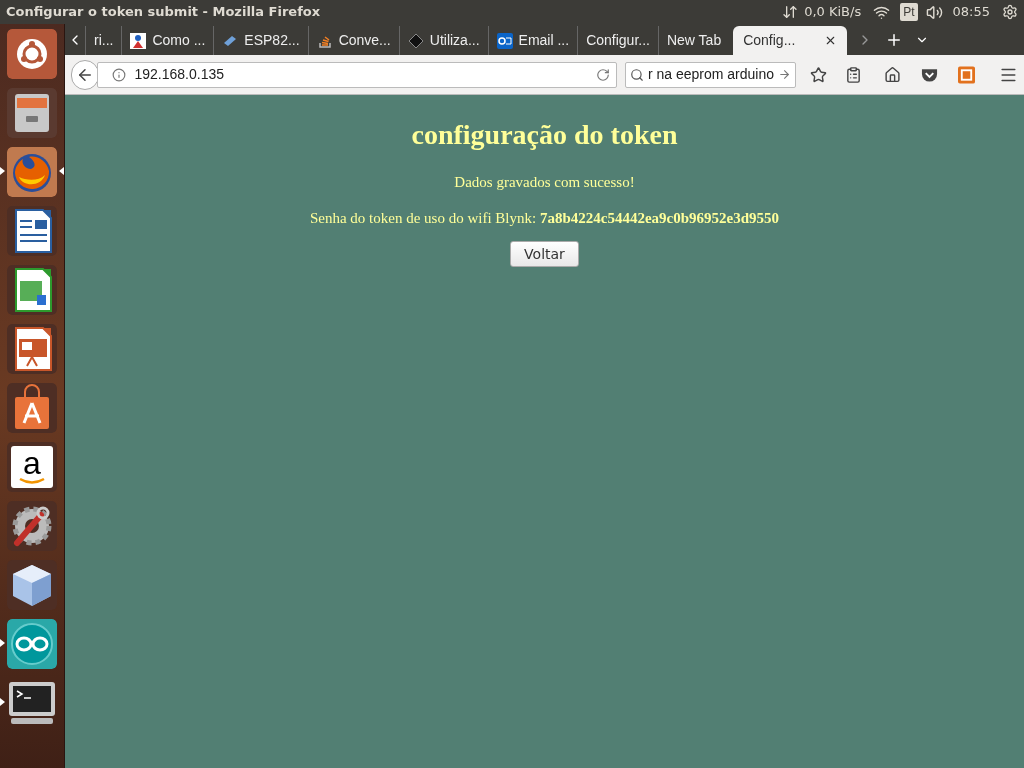 The image size is (1024, 768). I want to click on reading-list-icon, so click(853, 74).